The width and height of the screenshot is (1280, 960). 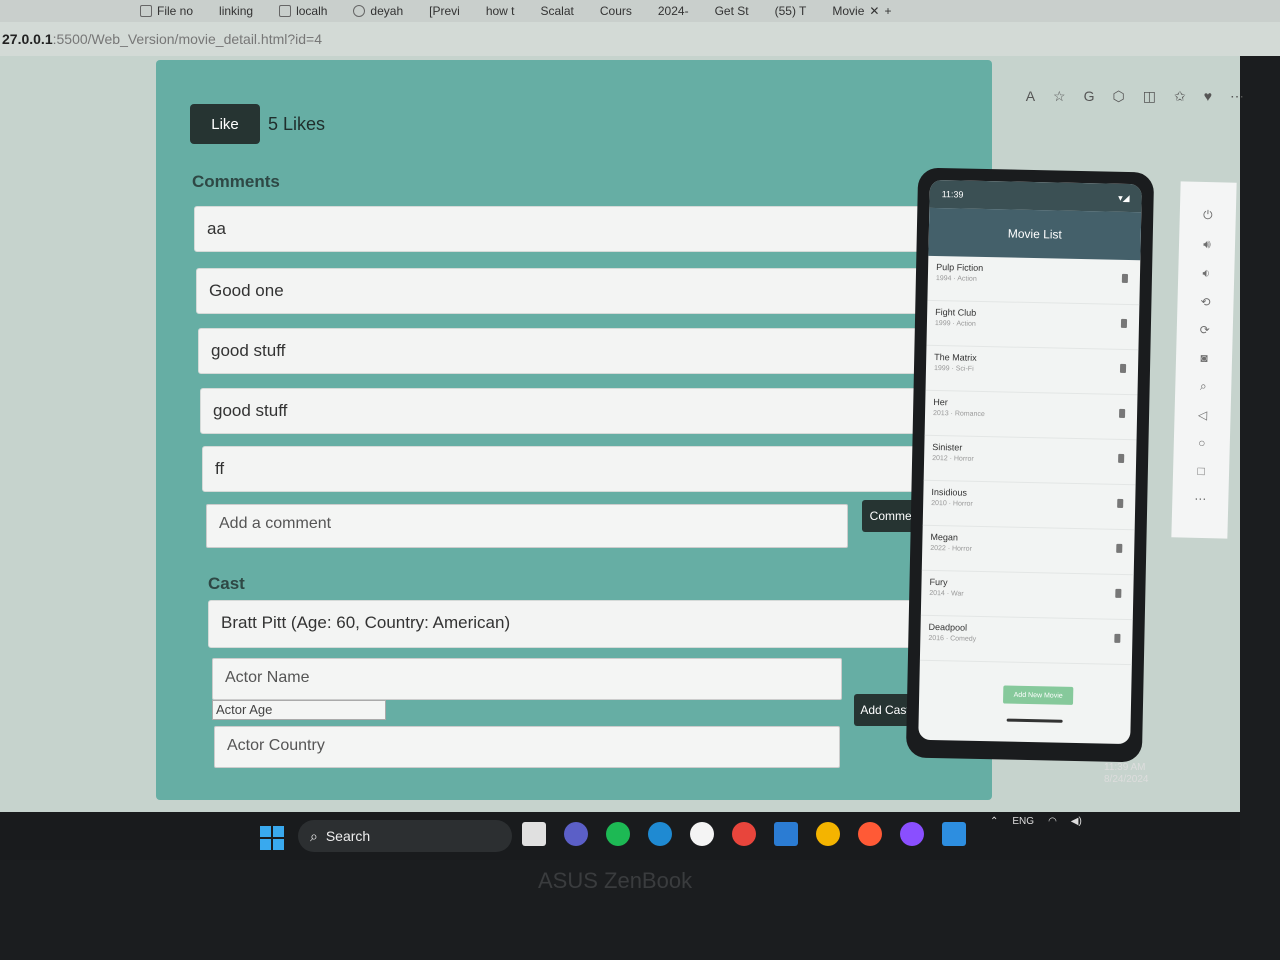 What do you see at coordinates (660, 834) in the screenshot?
I see `edge-icon` at bounding box center [660, 834].